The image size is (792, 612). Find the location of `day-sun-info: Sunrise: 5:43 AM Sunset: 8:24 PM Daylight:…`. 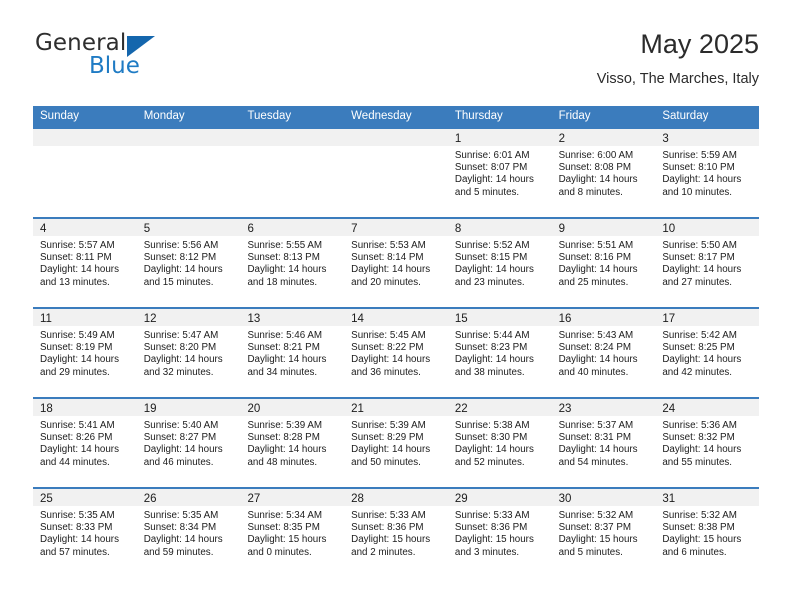

day-sun-info: Sunrise: 5:43 AM Sunset: 8:24 PM Daylight:… is located at coordinates (604, 352).